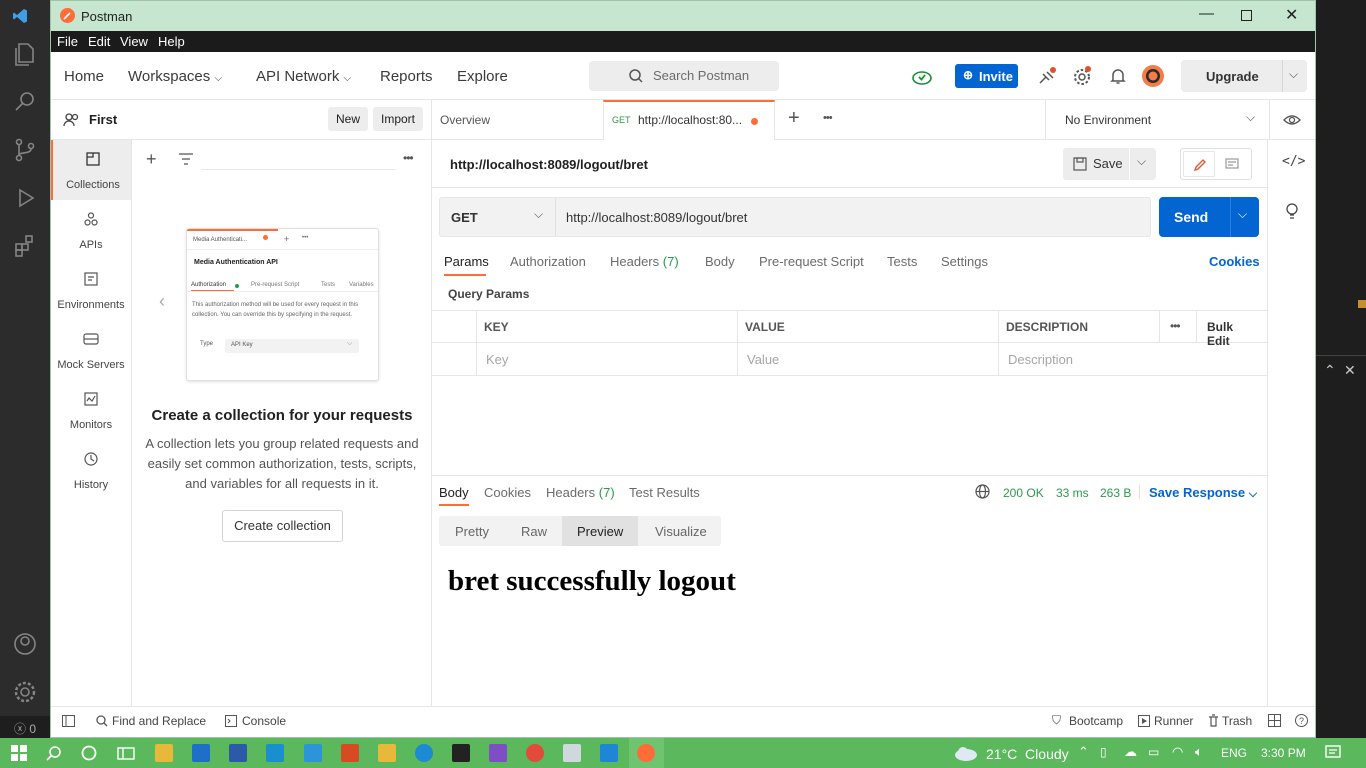 This screenshot has width=1366, height=768. What do you see at coordinates (91, 470) in the screenshot?
I see `rail-history: History` at bounding box center [91, 470].